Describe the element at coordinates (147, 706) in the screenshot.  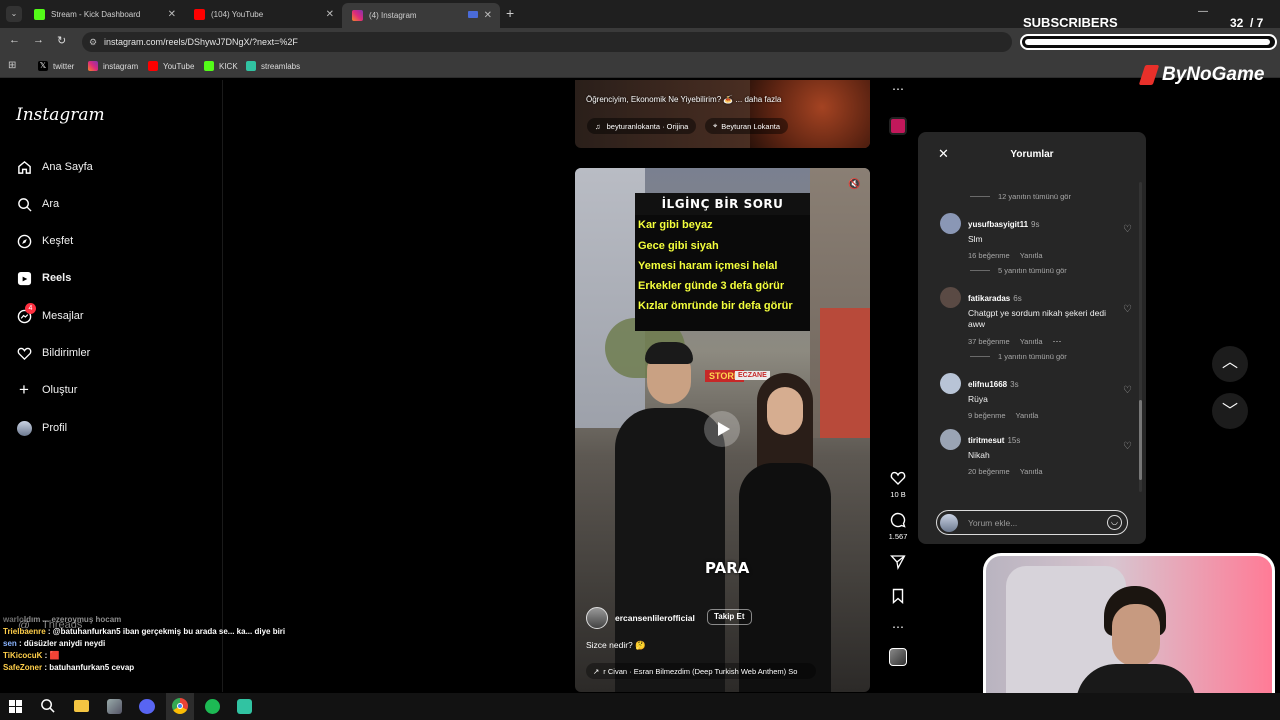
I see `discord-icon` at that location.